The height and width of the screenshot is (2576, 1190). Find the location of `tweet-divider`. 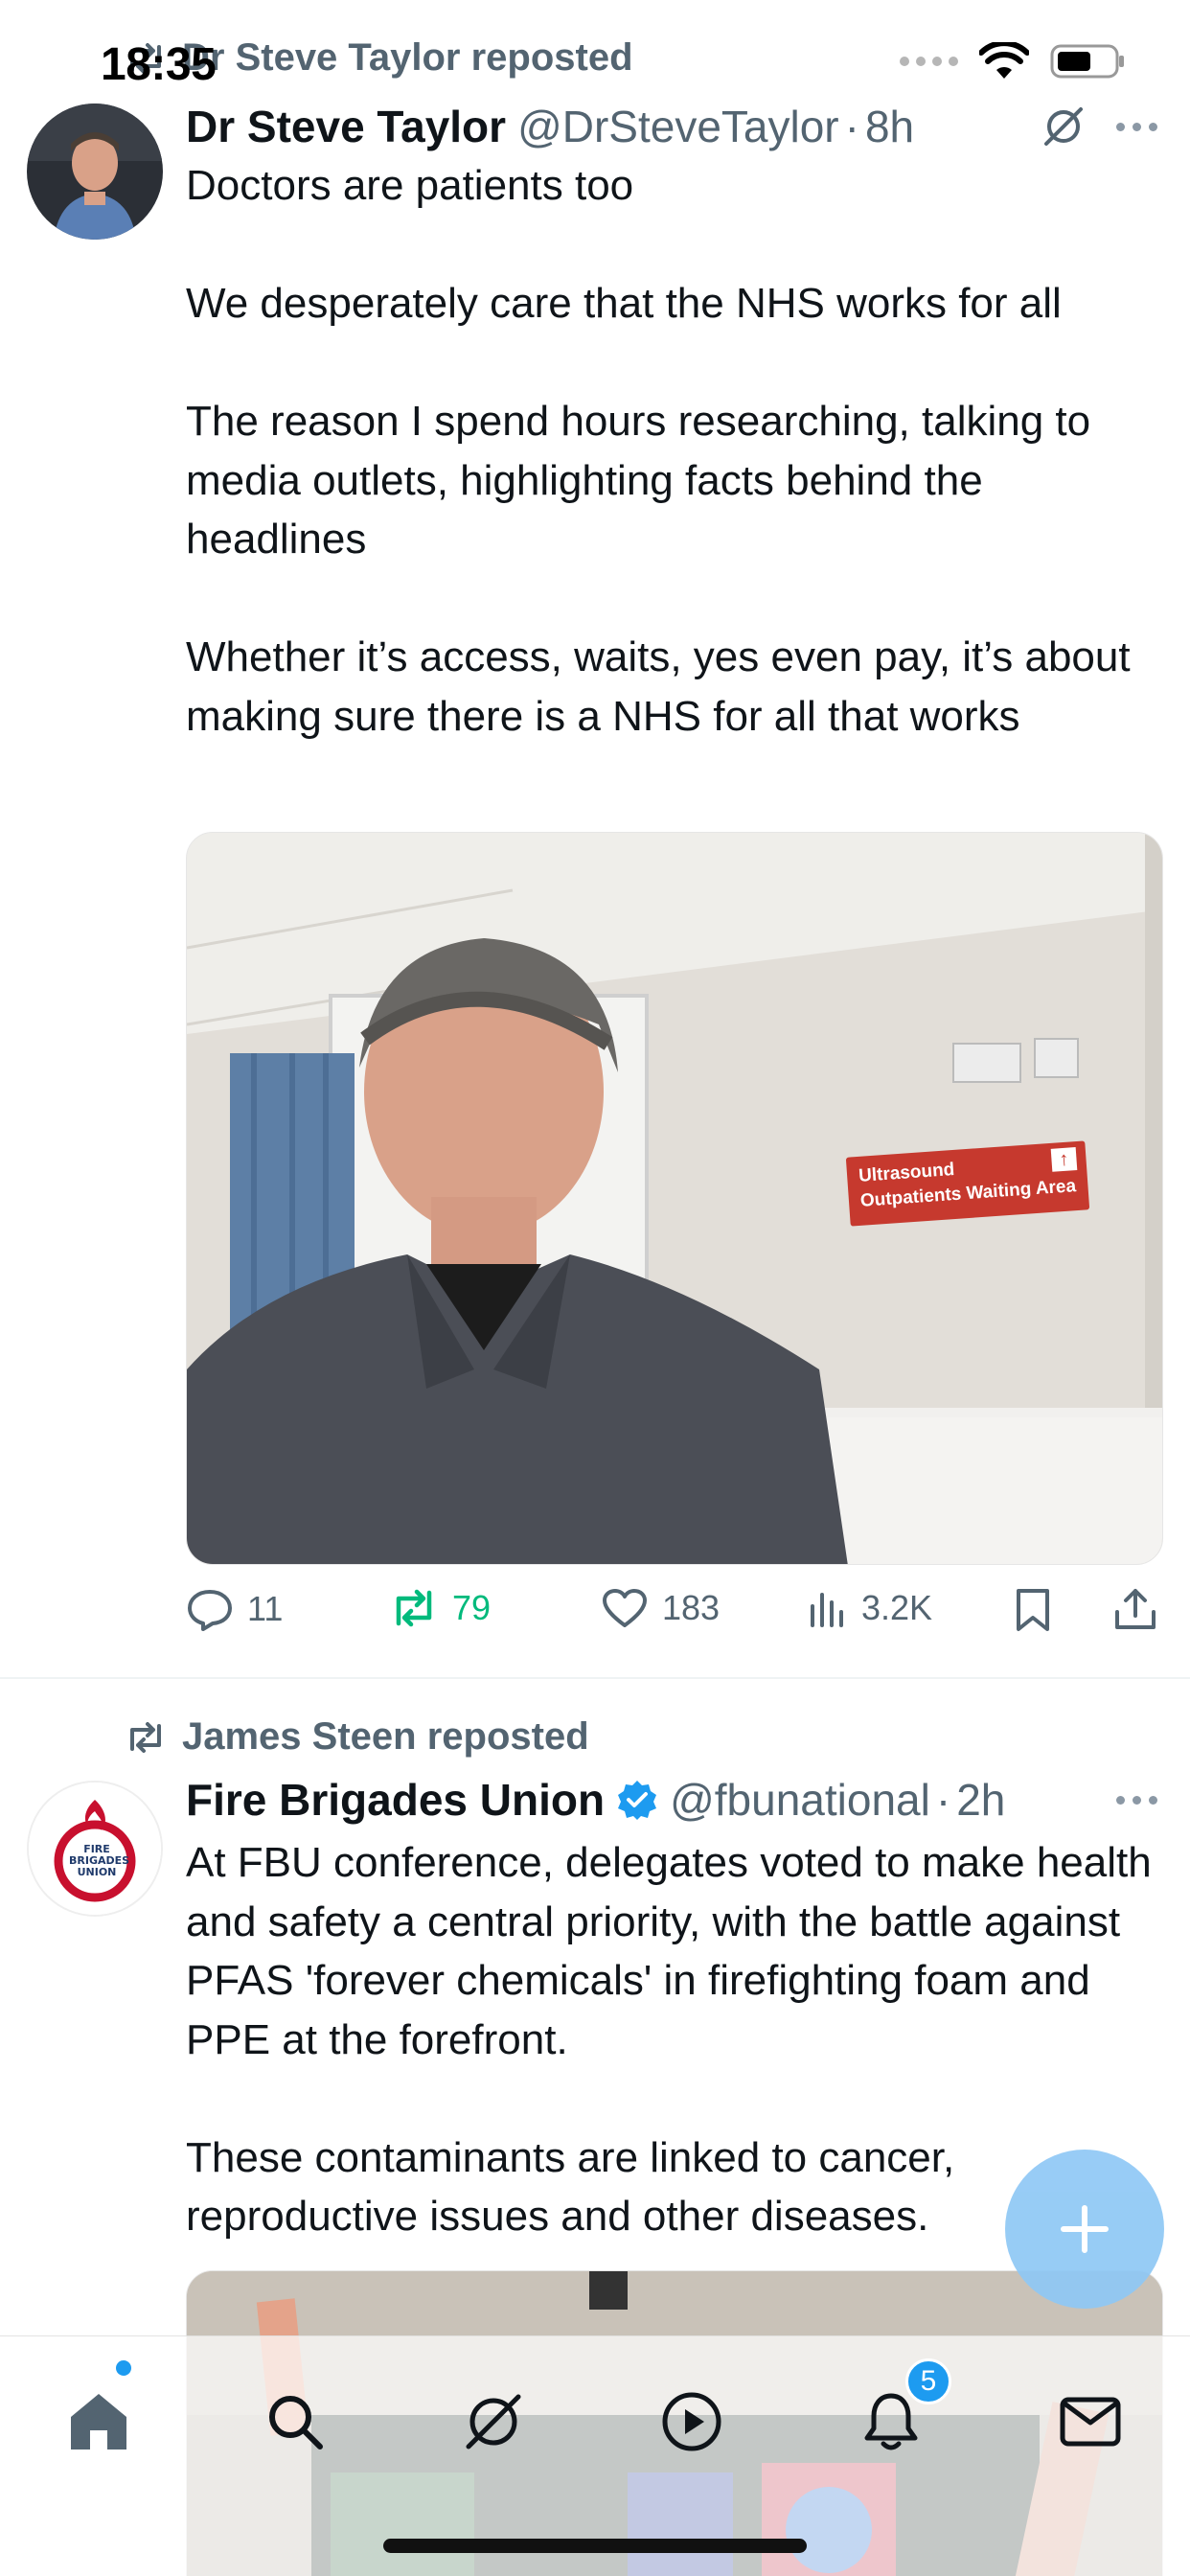

tweet-divider is located at coordinates (595, 1678).